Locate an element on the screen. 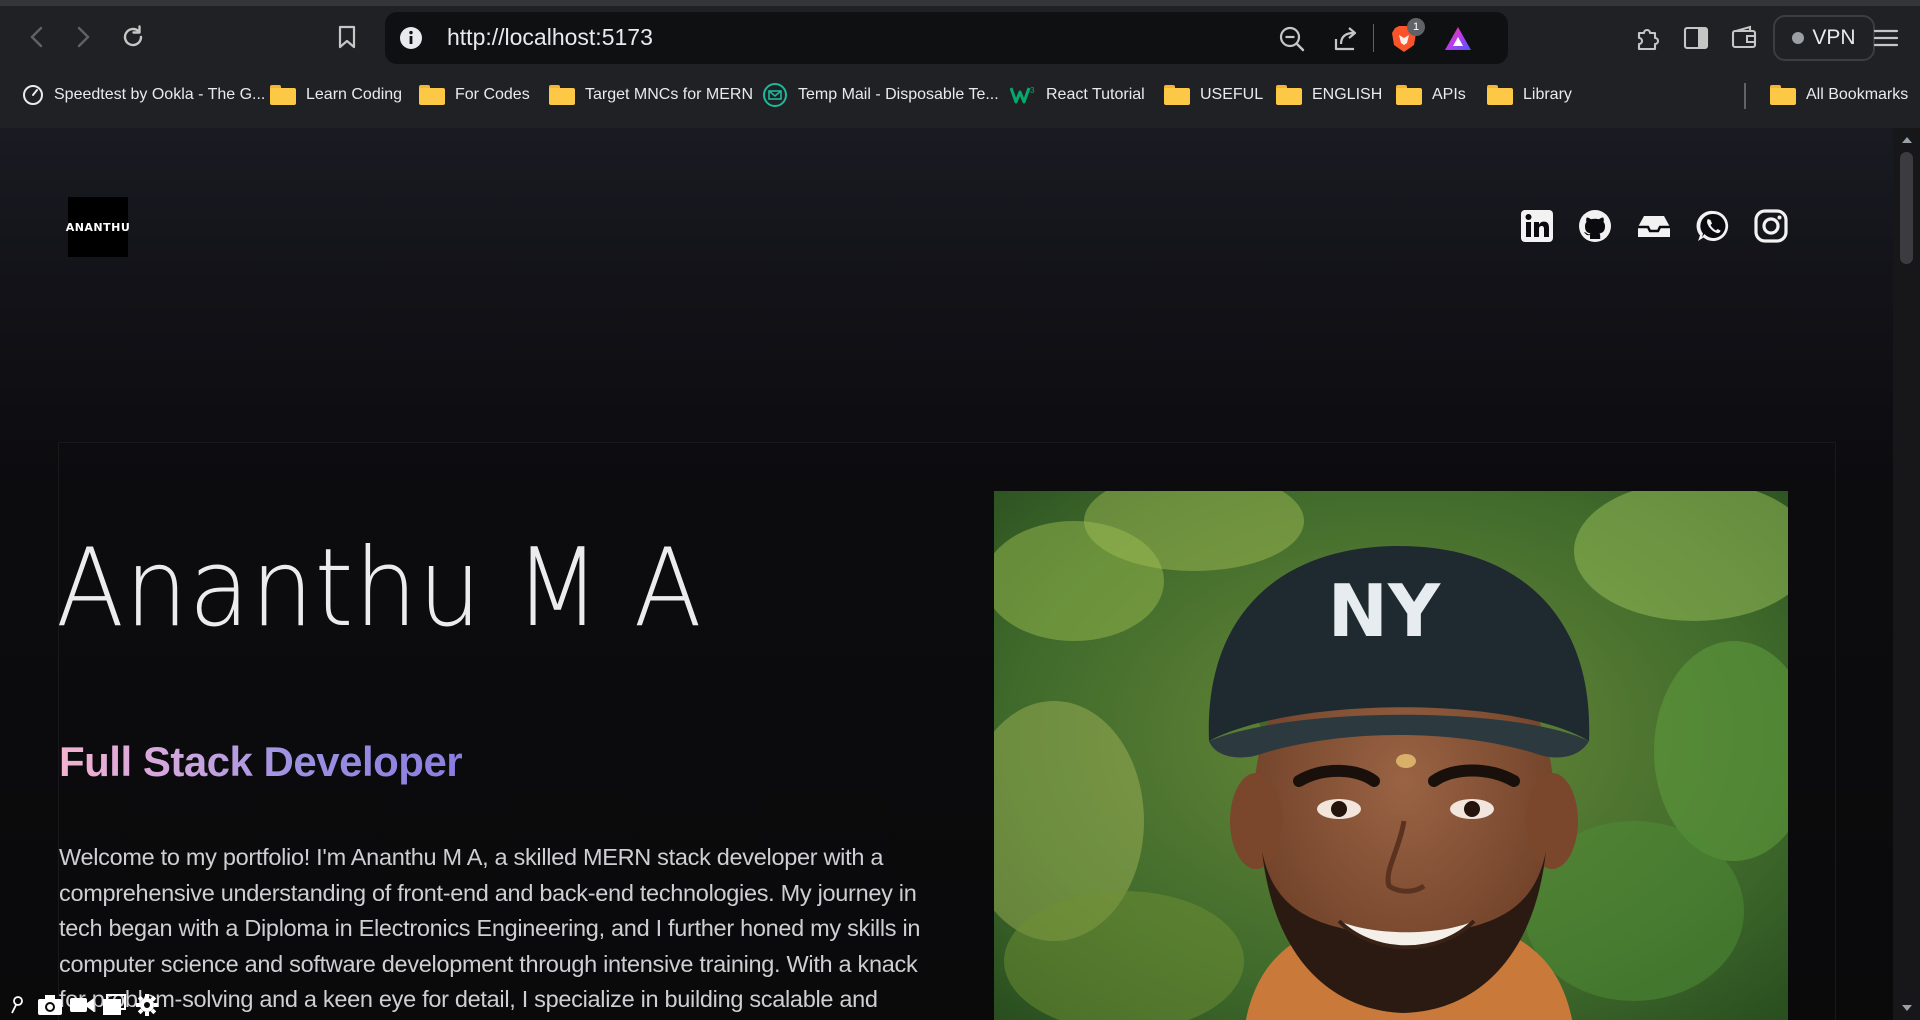  main-menu-button is located at coordinates (1886, 38).